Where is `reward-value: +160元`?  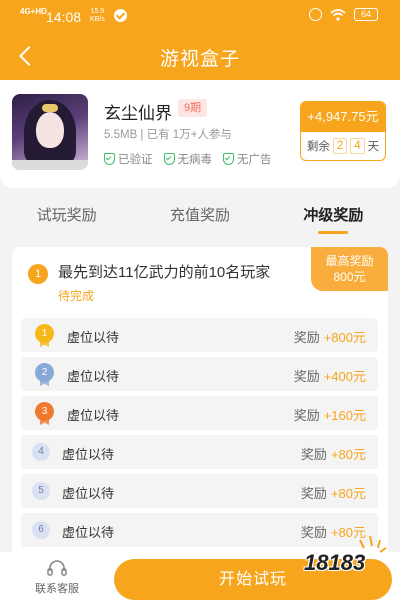
reward-value: +160元 is located at coordinates (344, 415).